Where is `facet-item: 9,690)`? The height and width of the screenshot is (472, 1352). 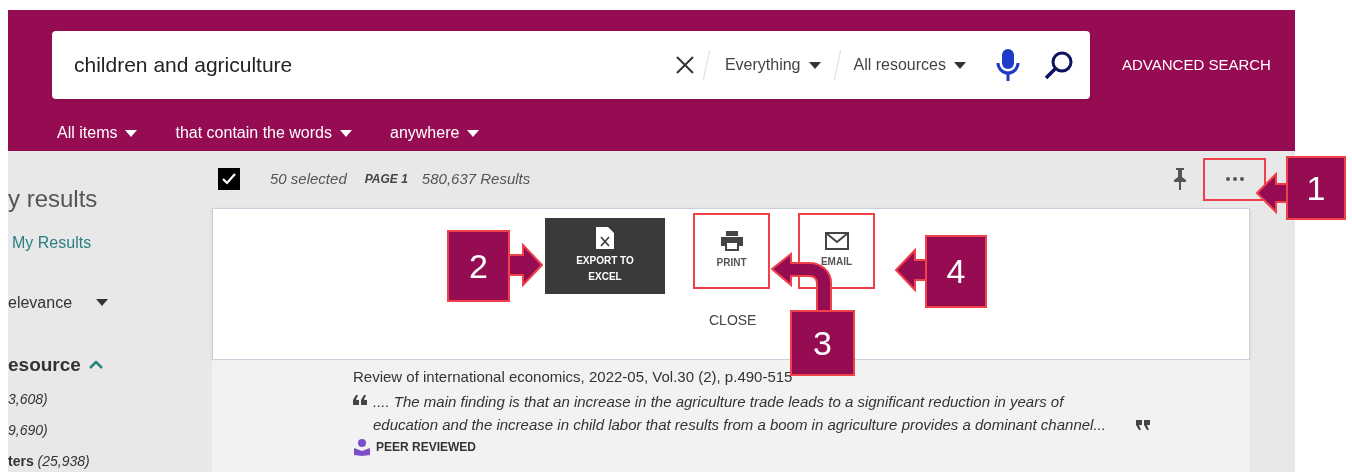
facet-item: 9,690) is located at coordinates (109, 430).